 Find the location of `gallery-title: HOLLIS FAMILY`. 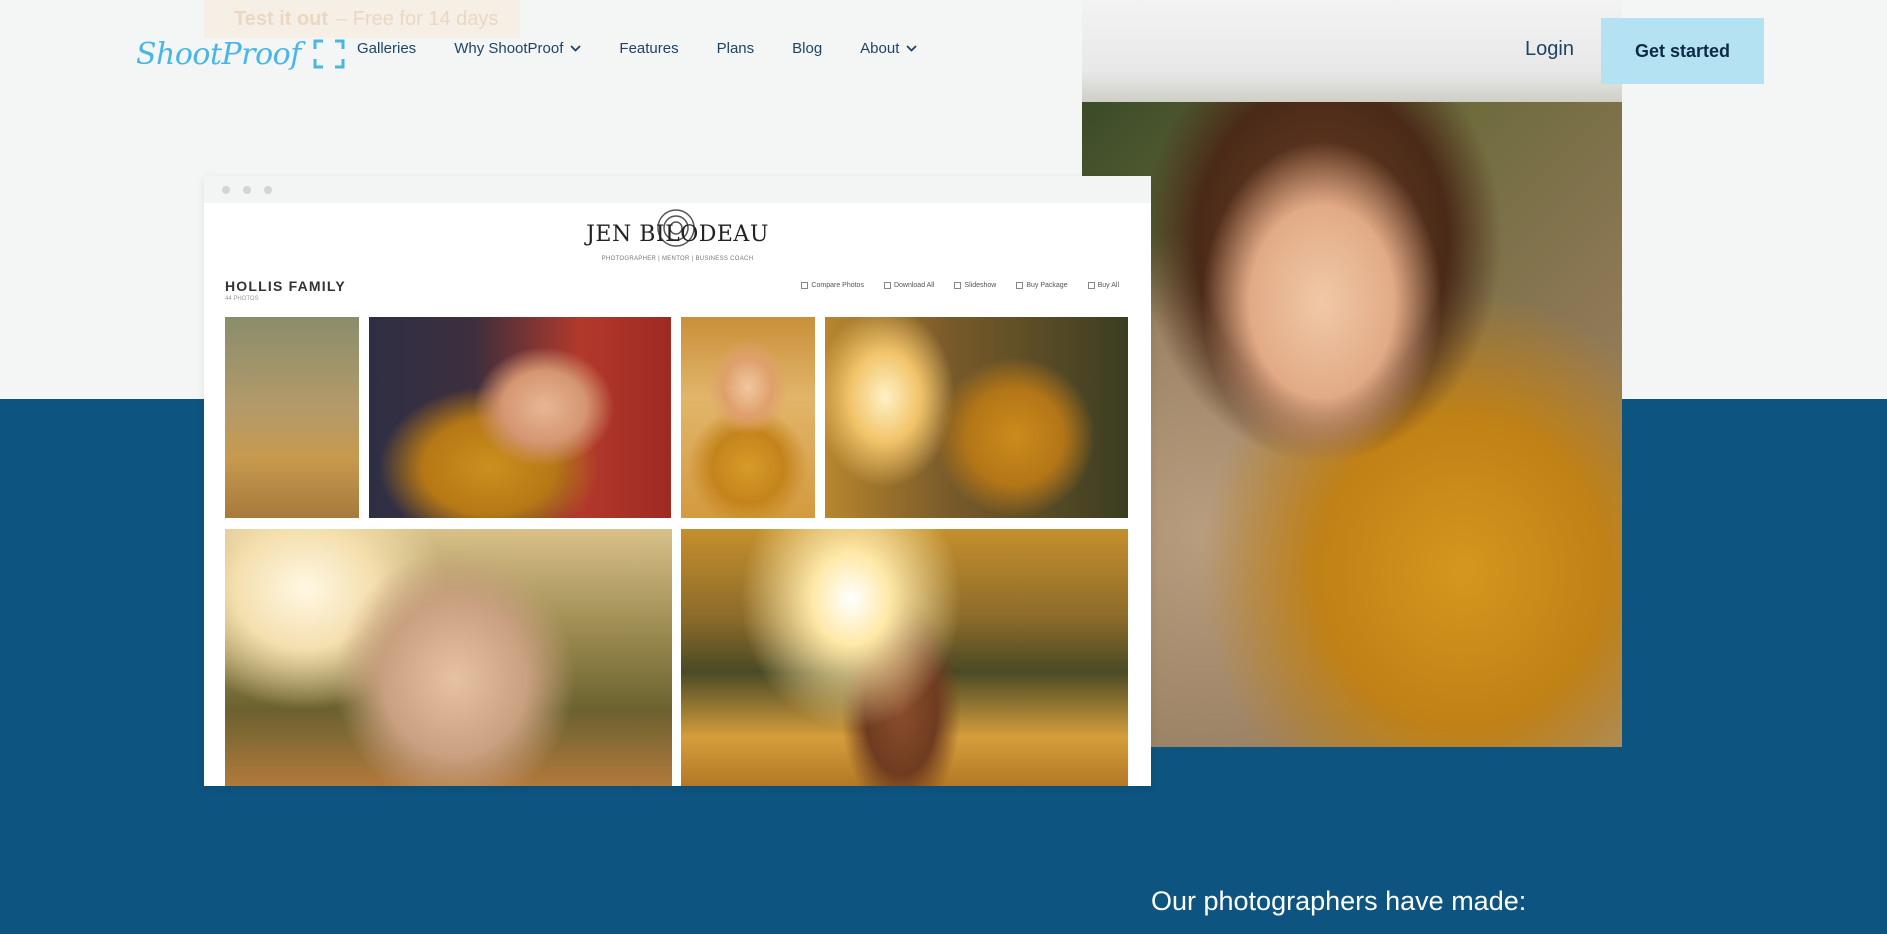

gallery-title: HOLLIS FAMILY is located at coordinates (285, 286).